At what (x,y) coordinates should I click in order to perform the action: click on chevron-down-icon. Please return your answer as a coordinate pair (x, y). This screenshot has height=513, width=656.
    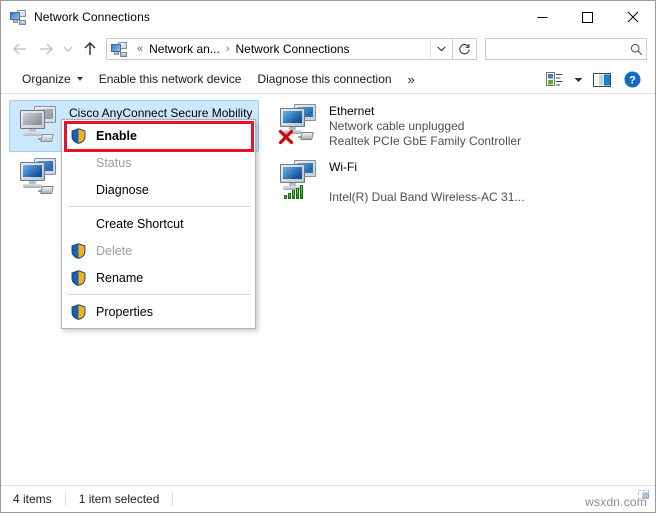
    Looking at the image, I should click on (79, 79).